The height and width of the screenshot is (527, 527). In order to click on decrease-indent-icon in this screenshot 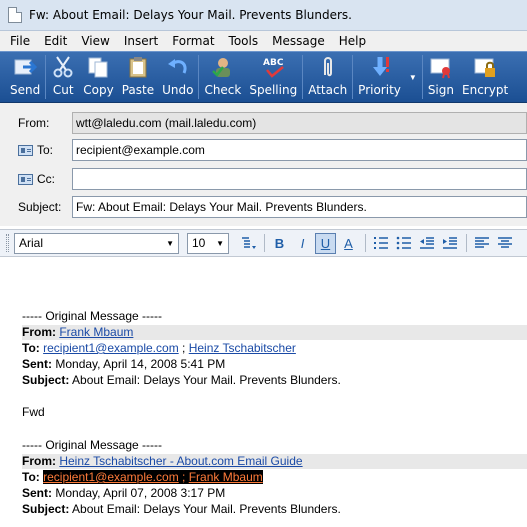, I will do `click(426, 243)`.